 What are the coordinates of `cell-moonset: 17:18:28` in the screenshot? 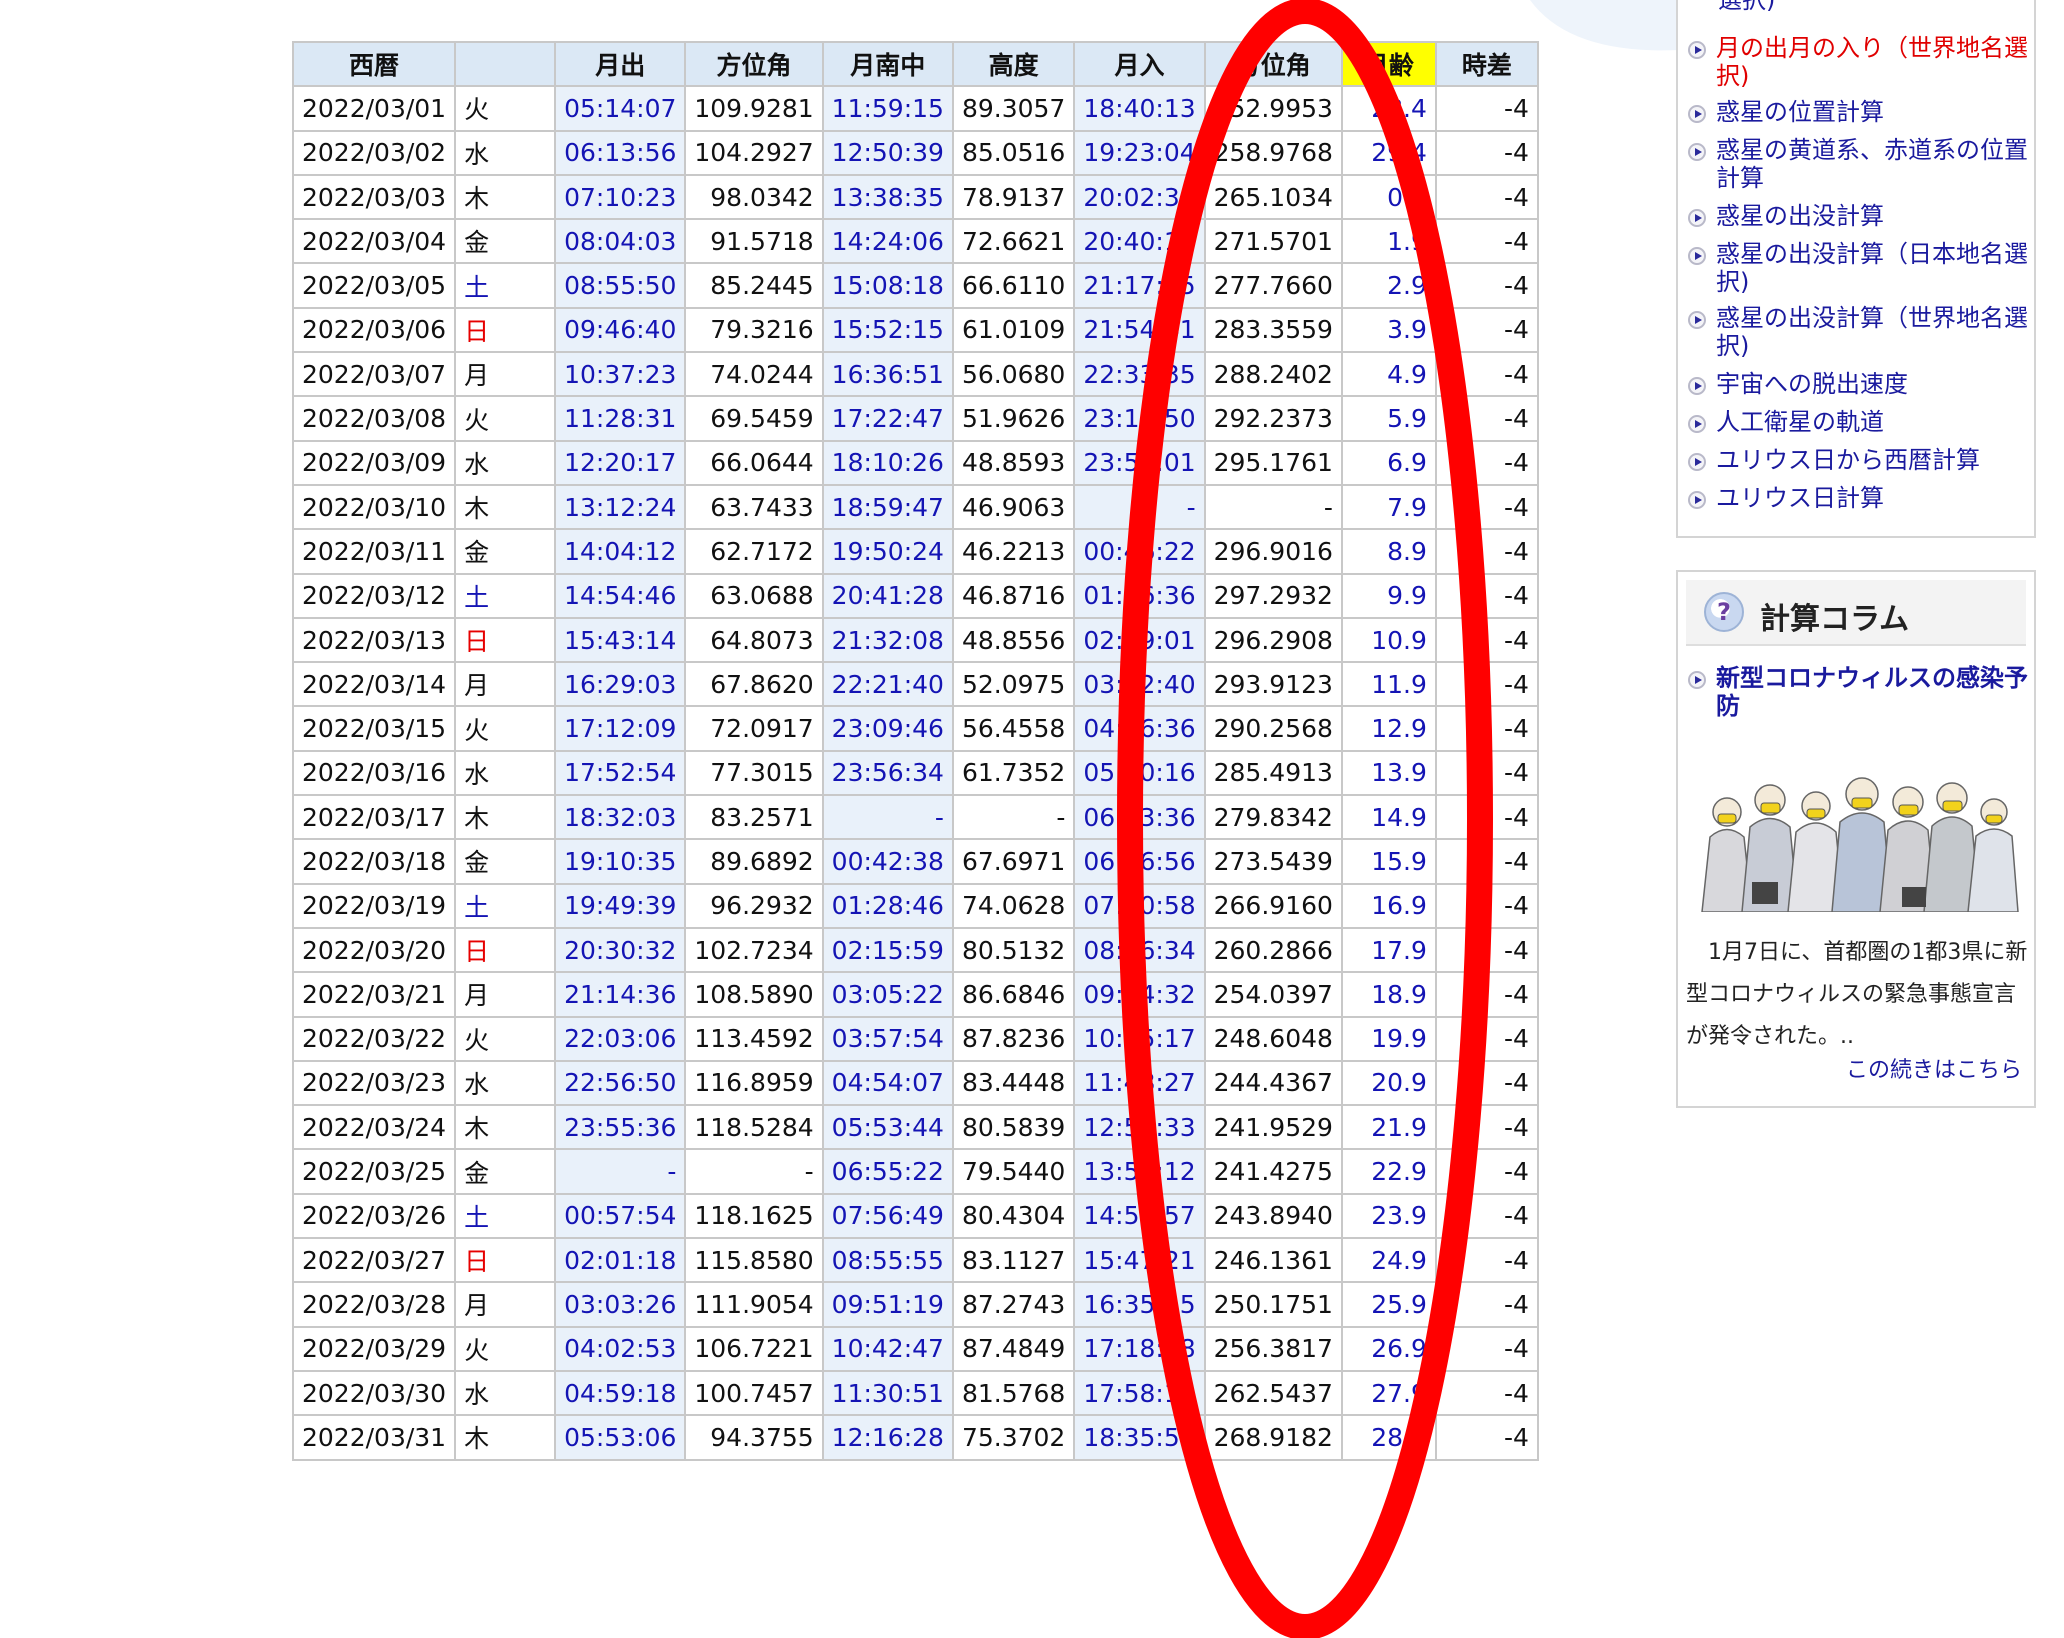 It's located at (1139, 1348).